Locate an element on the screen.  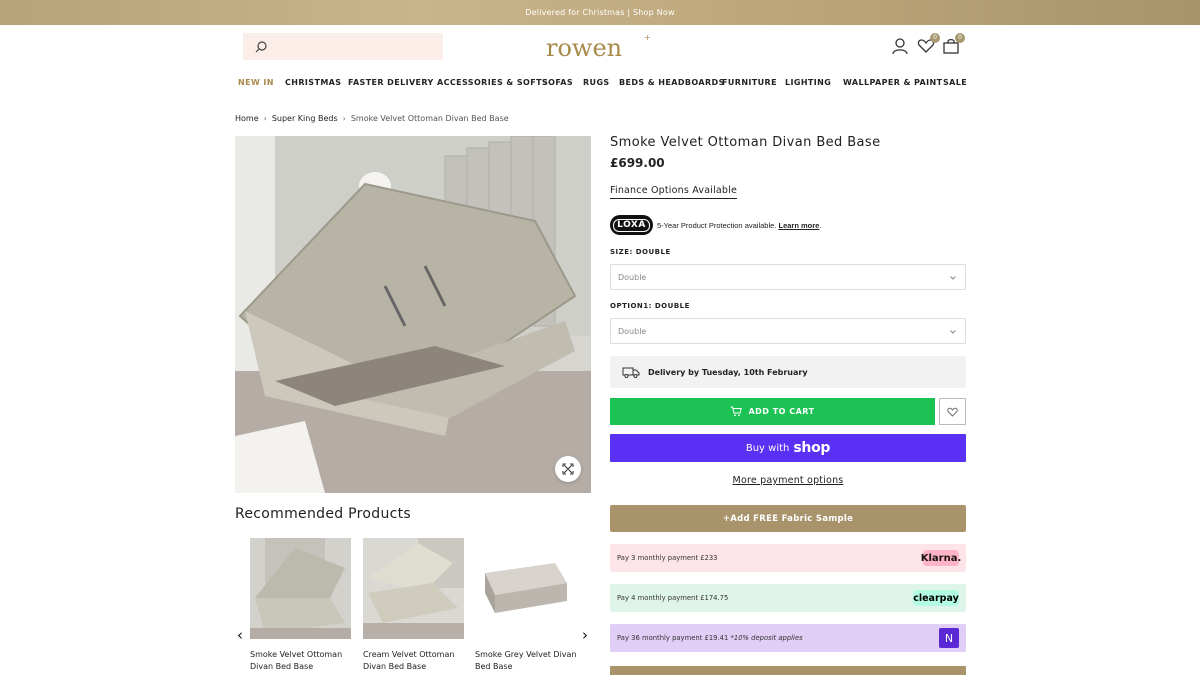
account-icon is located at coordinates (900, 46).